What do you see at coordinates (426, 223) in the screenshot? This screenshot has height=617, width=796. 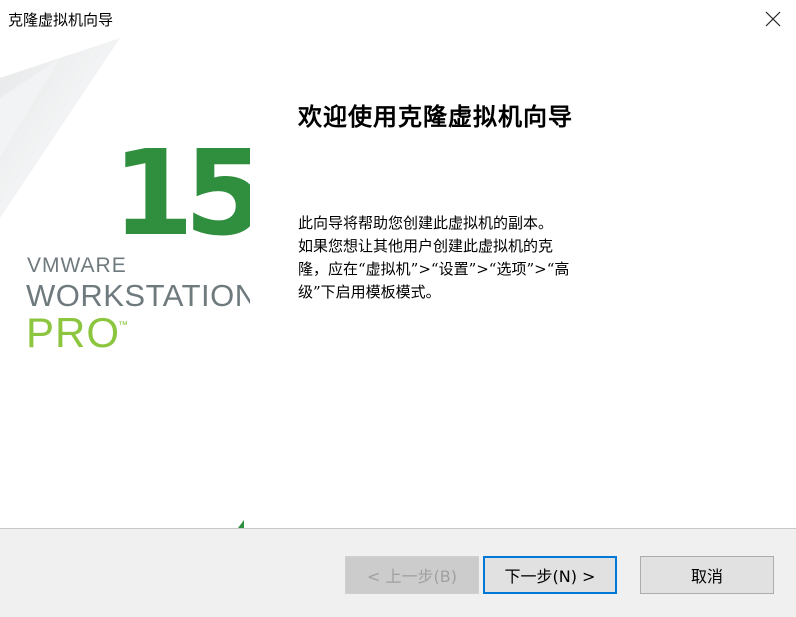 I see `description-line: 此向导将帮助您创建此虚拟机的副本。` at bounding box center [426, 223].